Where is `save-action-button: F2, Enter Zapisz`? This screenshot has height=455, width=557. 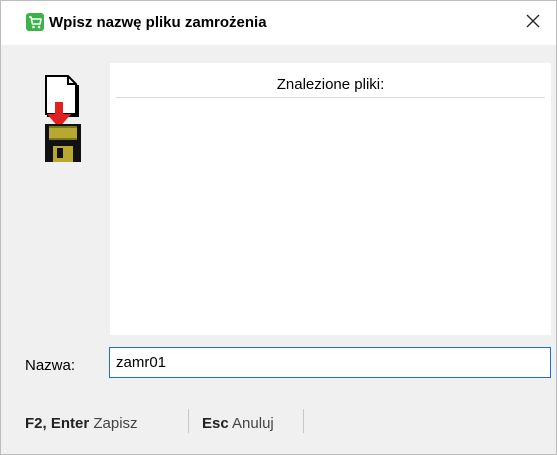
save-action-button: F2, Enter Zapisz is located at coordinates (81, 423).